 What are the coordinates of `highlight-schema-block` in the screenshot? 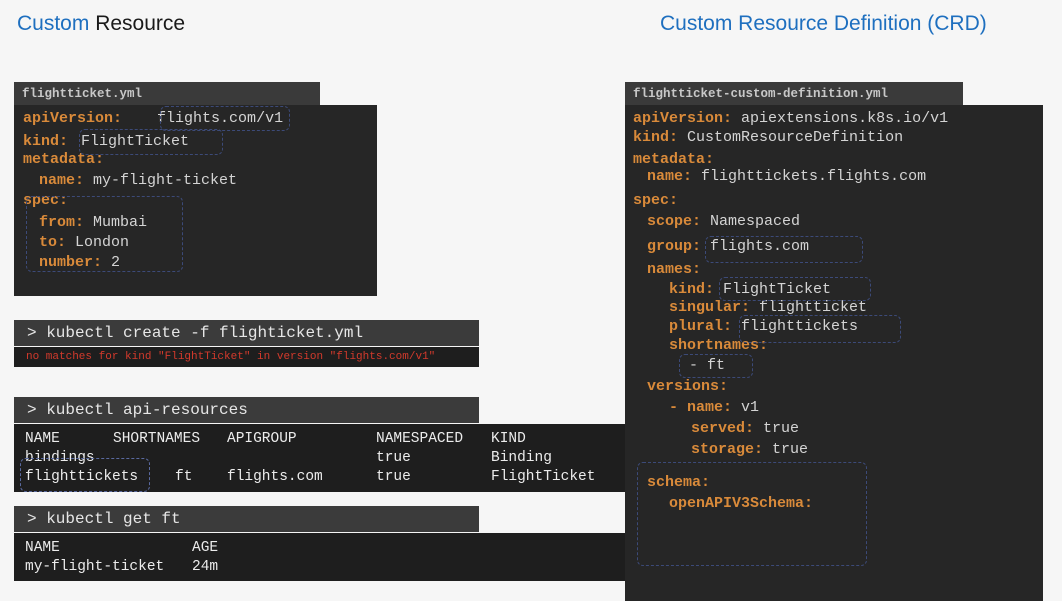 It's located at (752, 514).